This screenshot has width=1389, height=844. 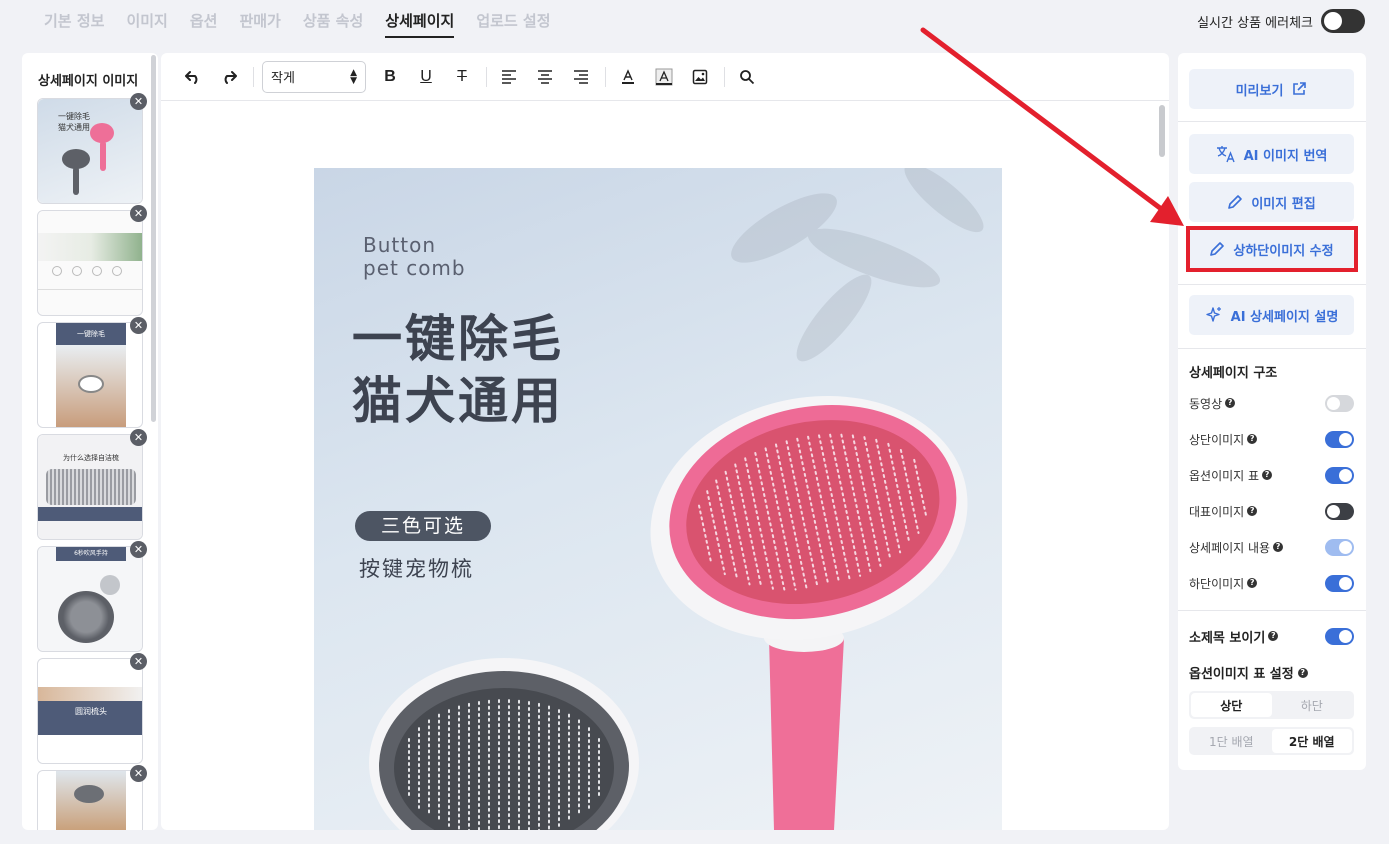 I want to click on error-check-toggle, so click(x=1343, y=21).